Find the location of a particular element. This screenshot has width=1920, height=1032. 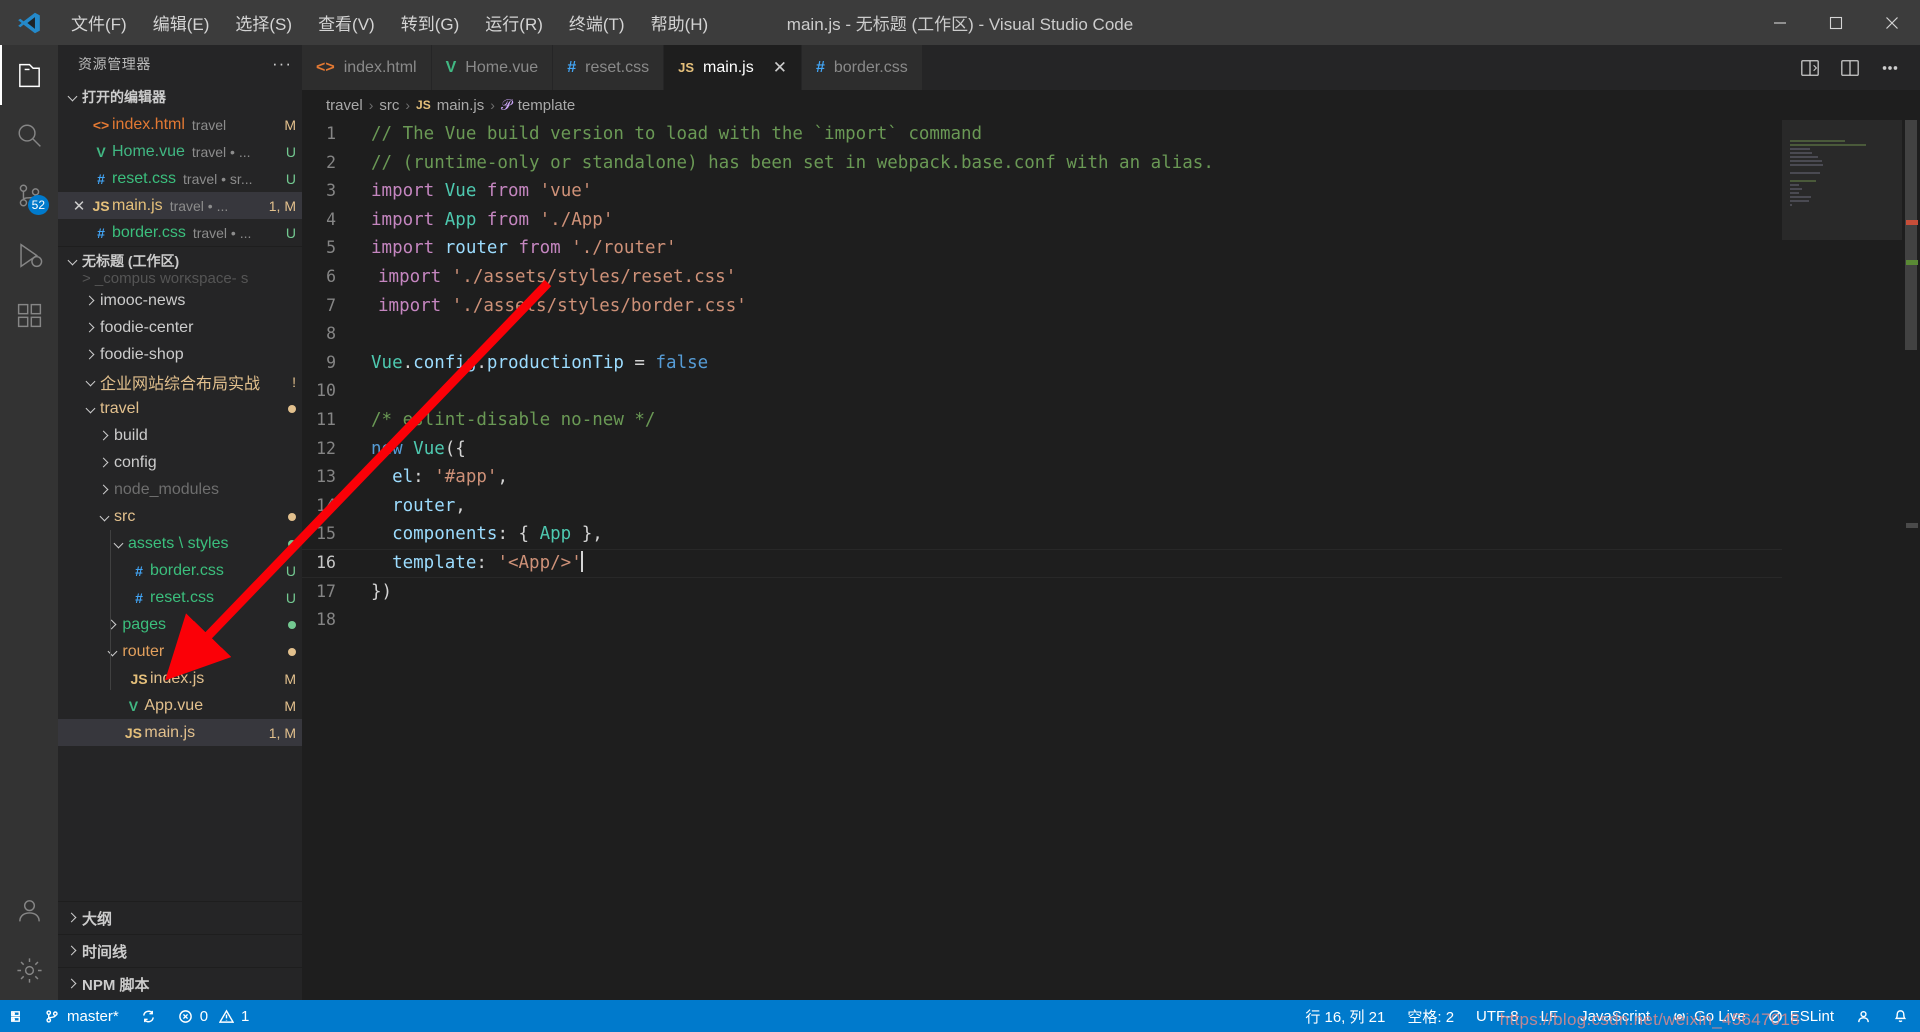

editor-tab: <> index.html is located at coordinates (367, 67).